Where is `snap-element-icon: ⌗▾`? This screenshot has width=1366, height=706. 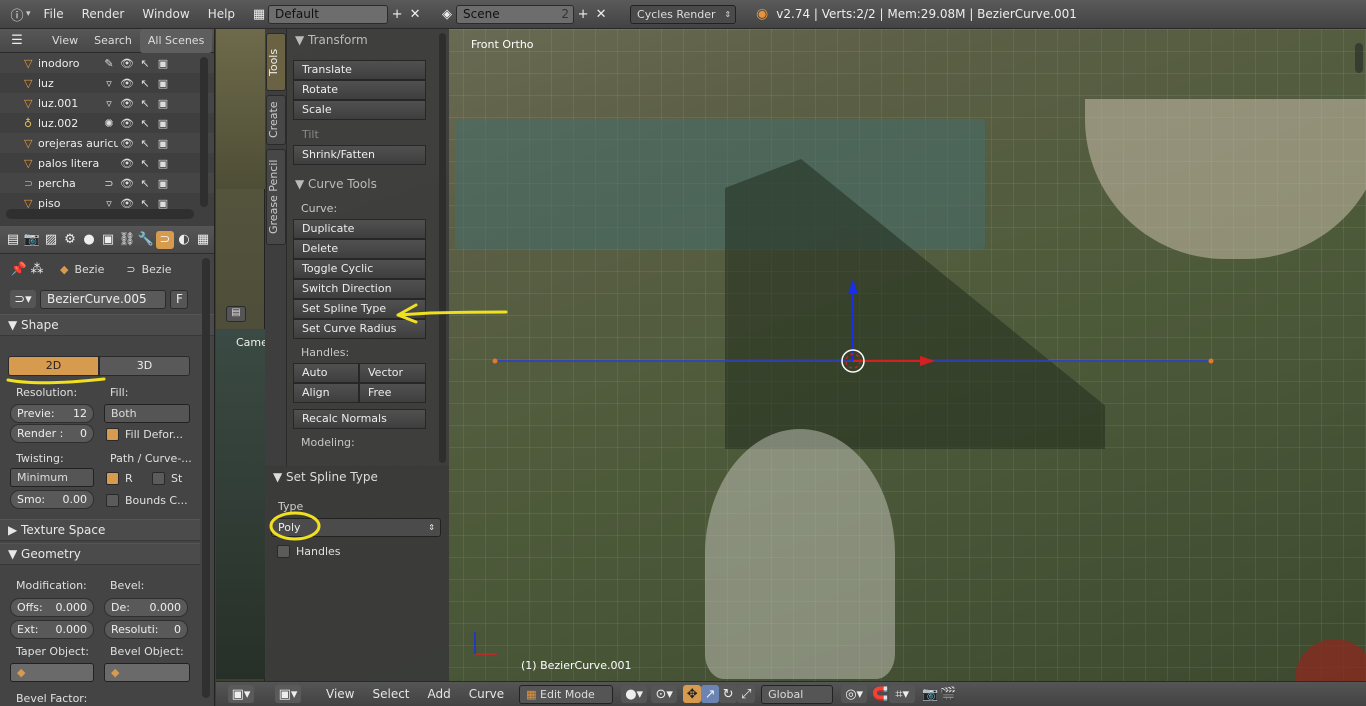 snap-element-icon: ⌗▾ is located at coordinates (902, 694).